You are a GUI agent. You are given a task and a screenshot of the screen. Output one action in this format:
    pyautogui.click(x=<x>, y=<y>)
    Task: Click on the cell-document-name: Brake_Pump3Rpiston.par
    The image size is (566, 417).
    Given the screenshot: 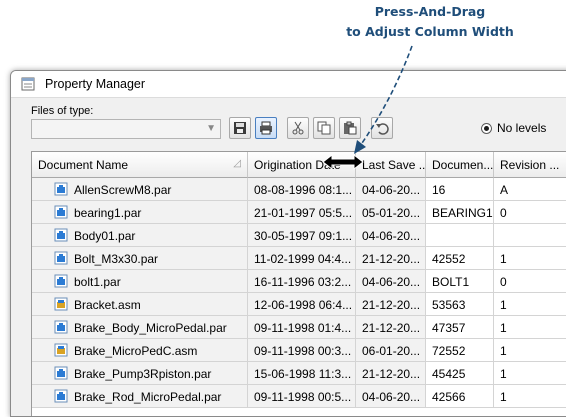 What is the action you would take?
    pyautogui.click(x=140, y=373)
    